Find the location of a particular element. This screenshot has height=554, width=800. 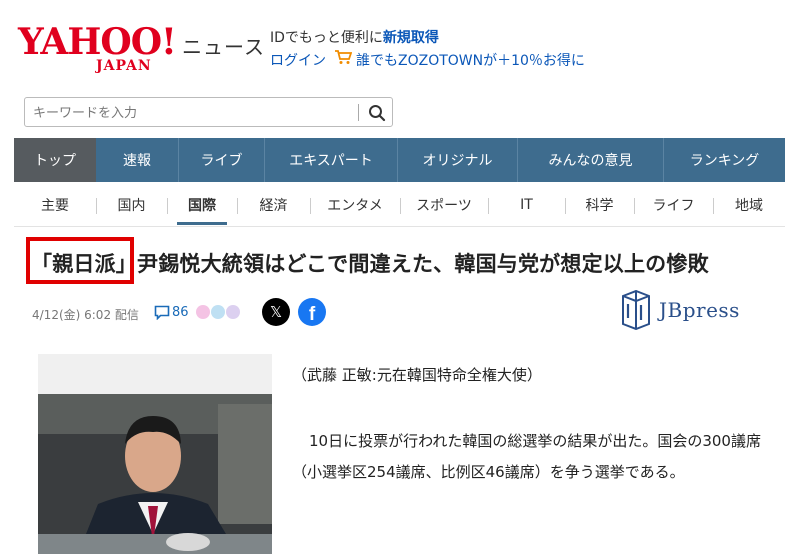

publisher-name: JBpress is located at coordinates (699, 310).